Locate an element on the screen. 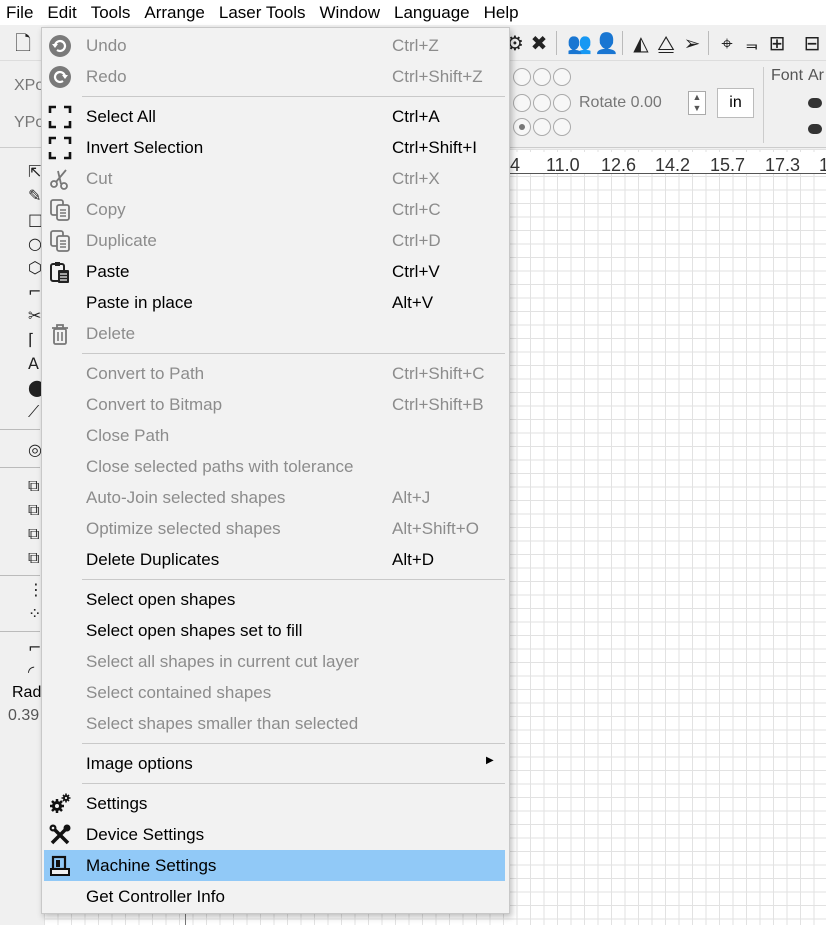 This screenshot has width=826, height=925. scissors-icon is located at coordinates (59, 179).